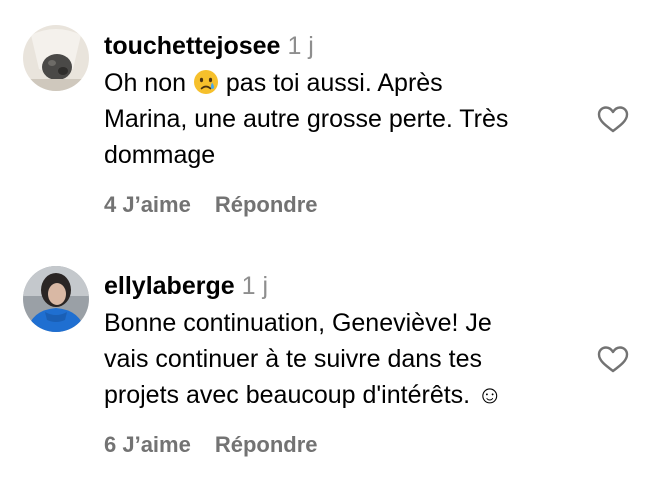 This screenshot has width=648, height=488. What do you see at coordinates (192, 46) in the screenshot?
I see `username: touchettejosee` at bounding box center [192, 46].